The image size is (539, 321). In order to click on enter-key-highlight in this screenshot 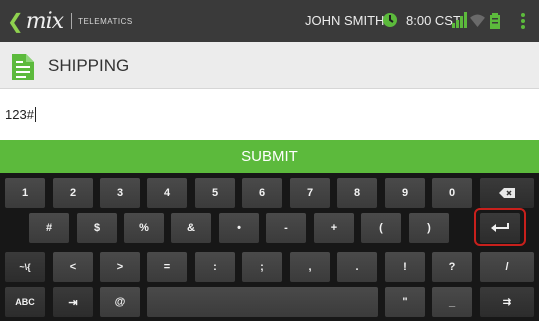, I will do `click(500, 227)`.